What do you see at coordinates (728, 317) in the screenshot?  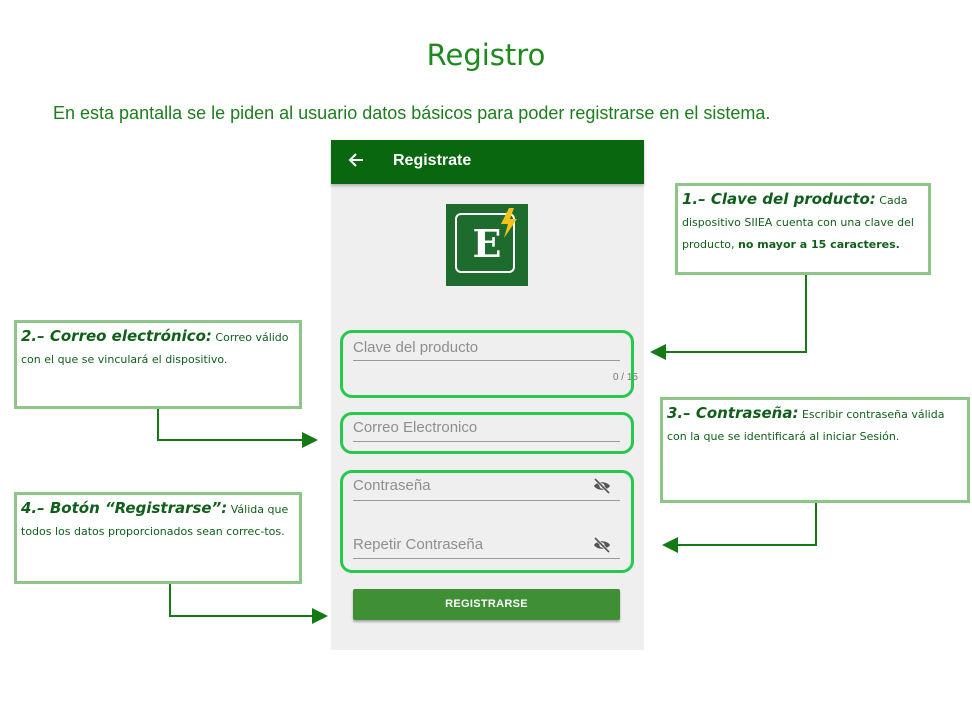 I see `arrow-product-key` at bounding box center [728, 317].